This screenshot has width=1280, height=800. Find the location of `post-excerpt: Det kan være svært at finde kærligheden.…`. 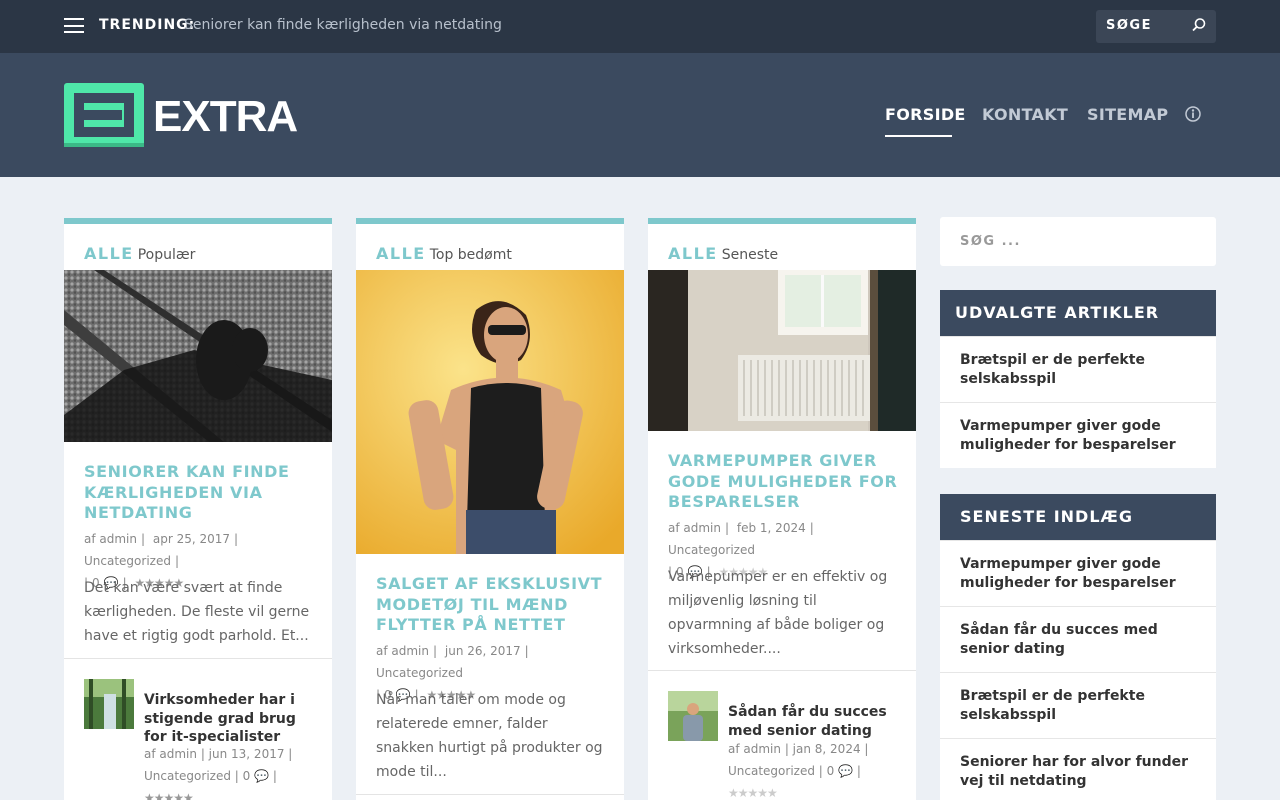

post-excerpt: Det kan være svært at finde kærligheden.… is located at coordinates (197, 612).